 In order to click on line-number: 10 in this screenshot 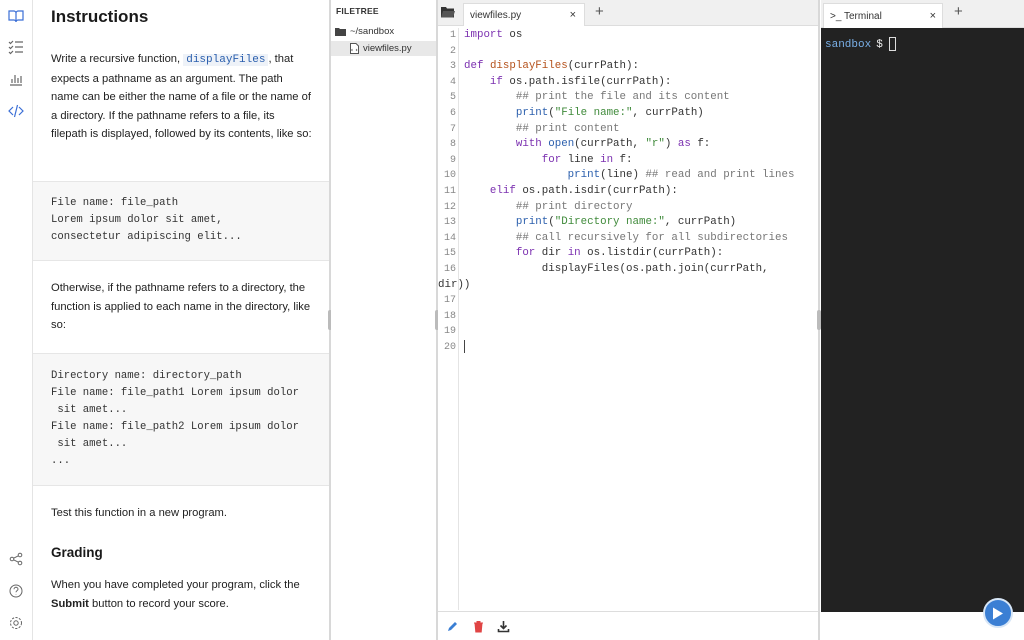, I will do `click(449, 176)`.